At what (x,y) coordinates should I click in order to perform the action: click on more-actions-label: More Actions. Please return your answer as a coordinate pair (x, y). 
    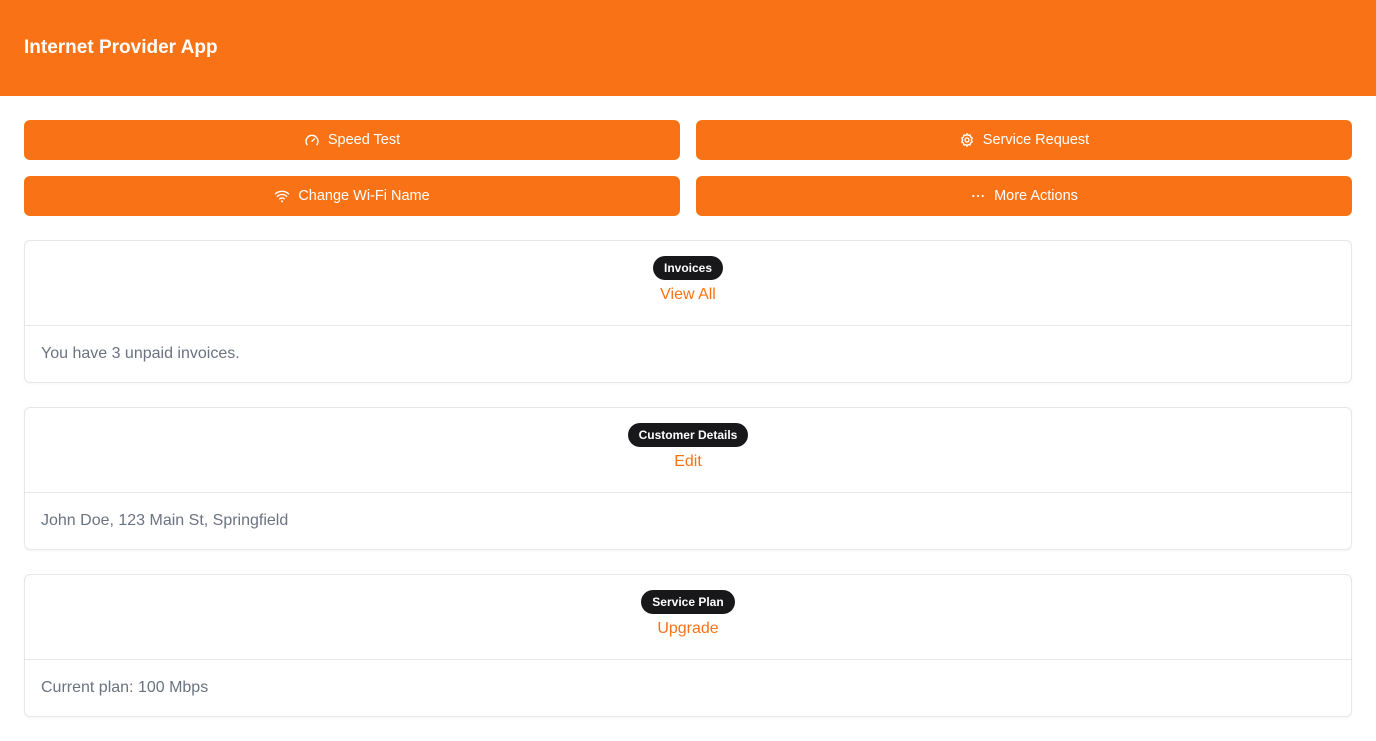
    Looking at the image, I should click on (1036, 196).